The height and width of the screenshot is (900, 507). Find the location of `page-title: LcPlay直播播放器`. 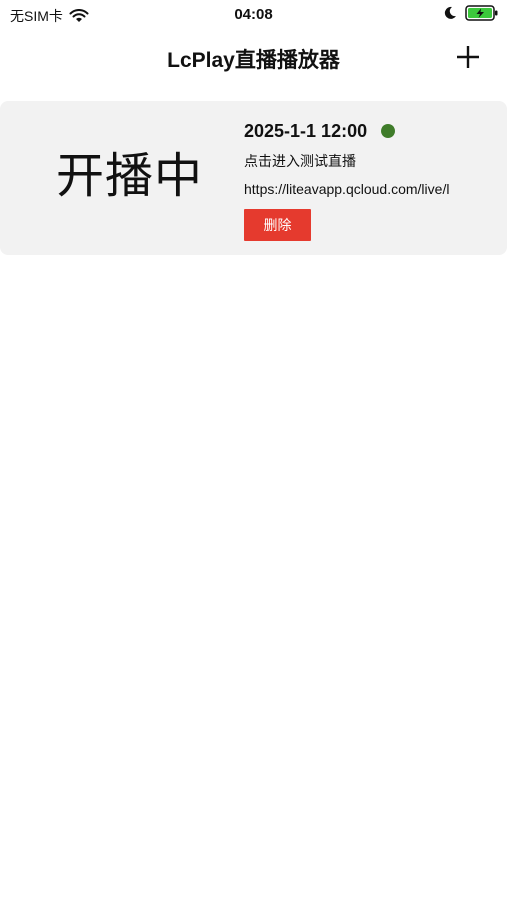

page-title: LcPlay直播播放器 is located at coordinates (253, 60).